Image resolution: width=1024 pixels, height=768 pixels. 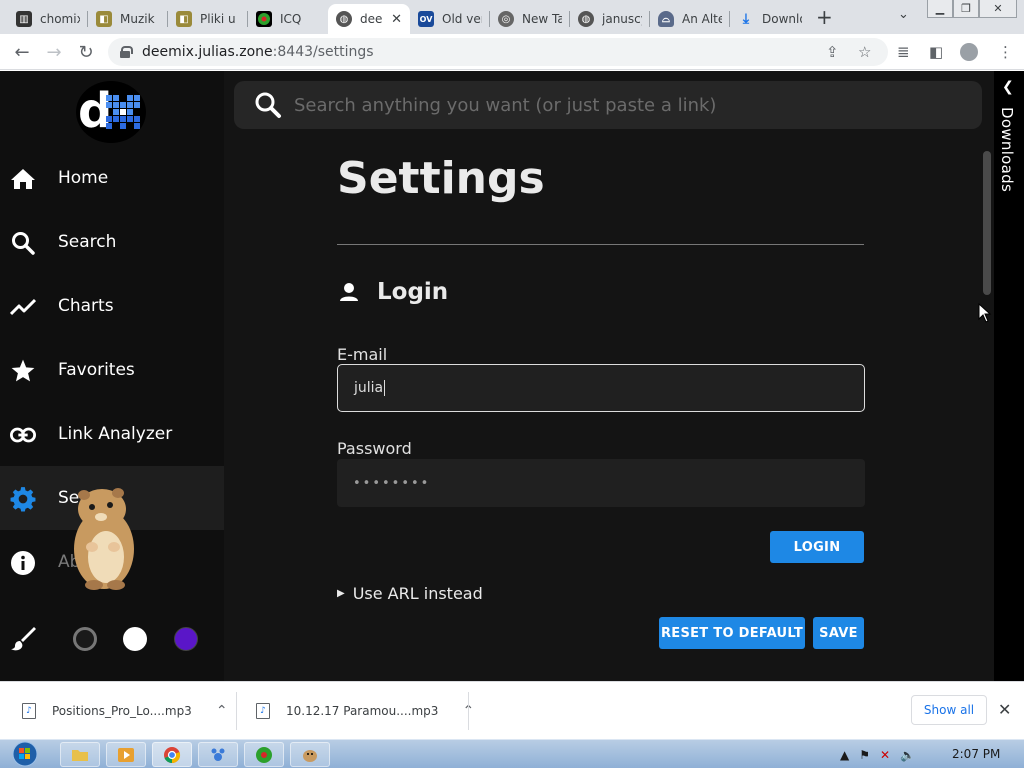 What do you see at coordinates (23, 435) in the screenshot?
I see `link-icon` at bounding box center [23, 435].